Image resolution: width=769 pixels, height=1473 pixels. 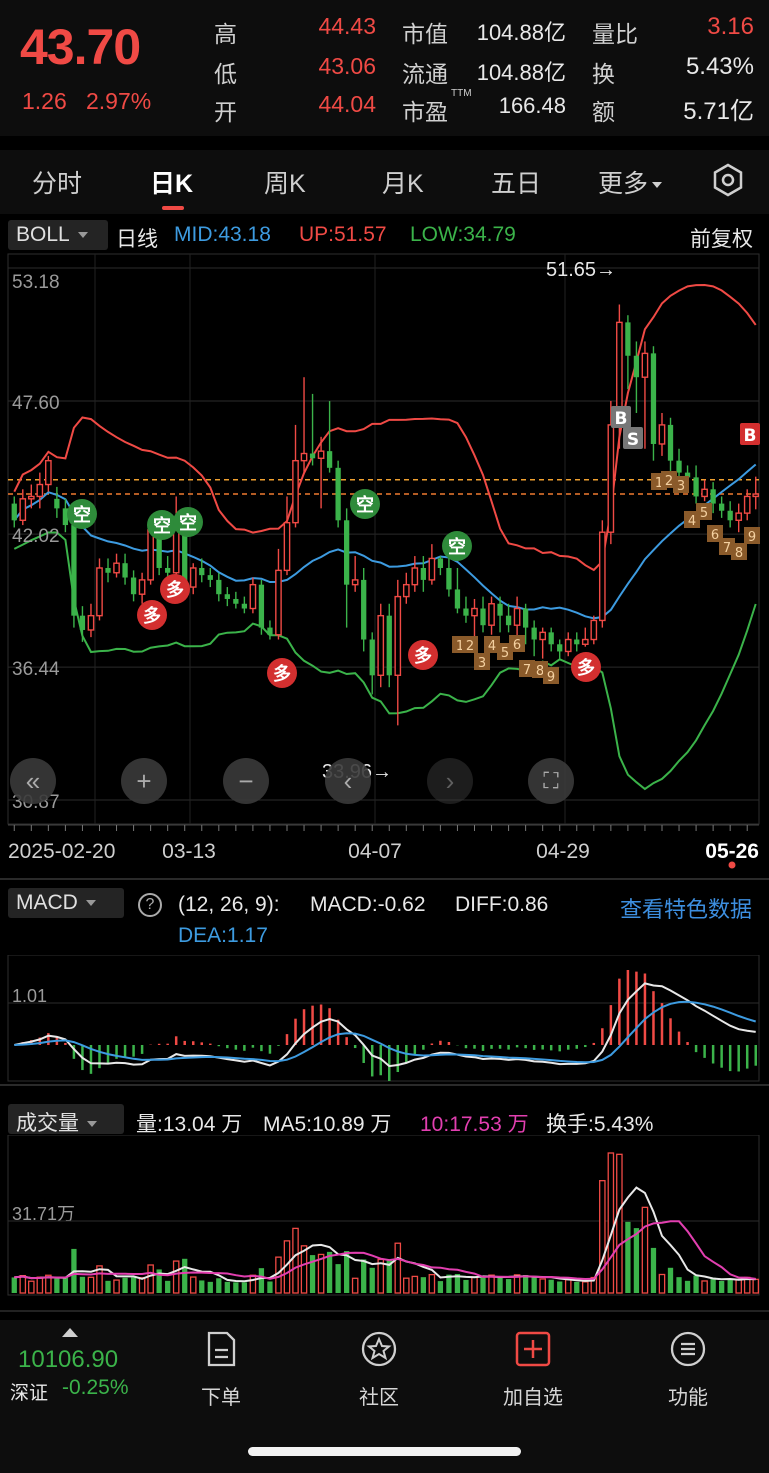 I want to click on chevron-down-icon, so click(x=657, y=185).